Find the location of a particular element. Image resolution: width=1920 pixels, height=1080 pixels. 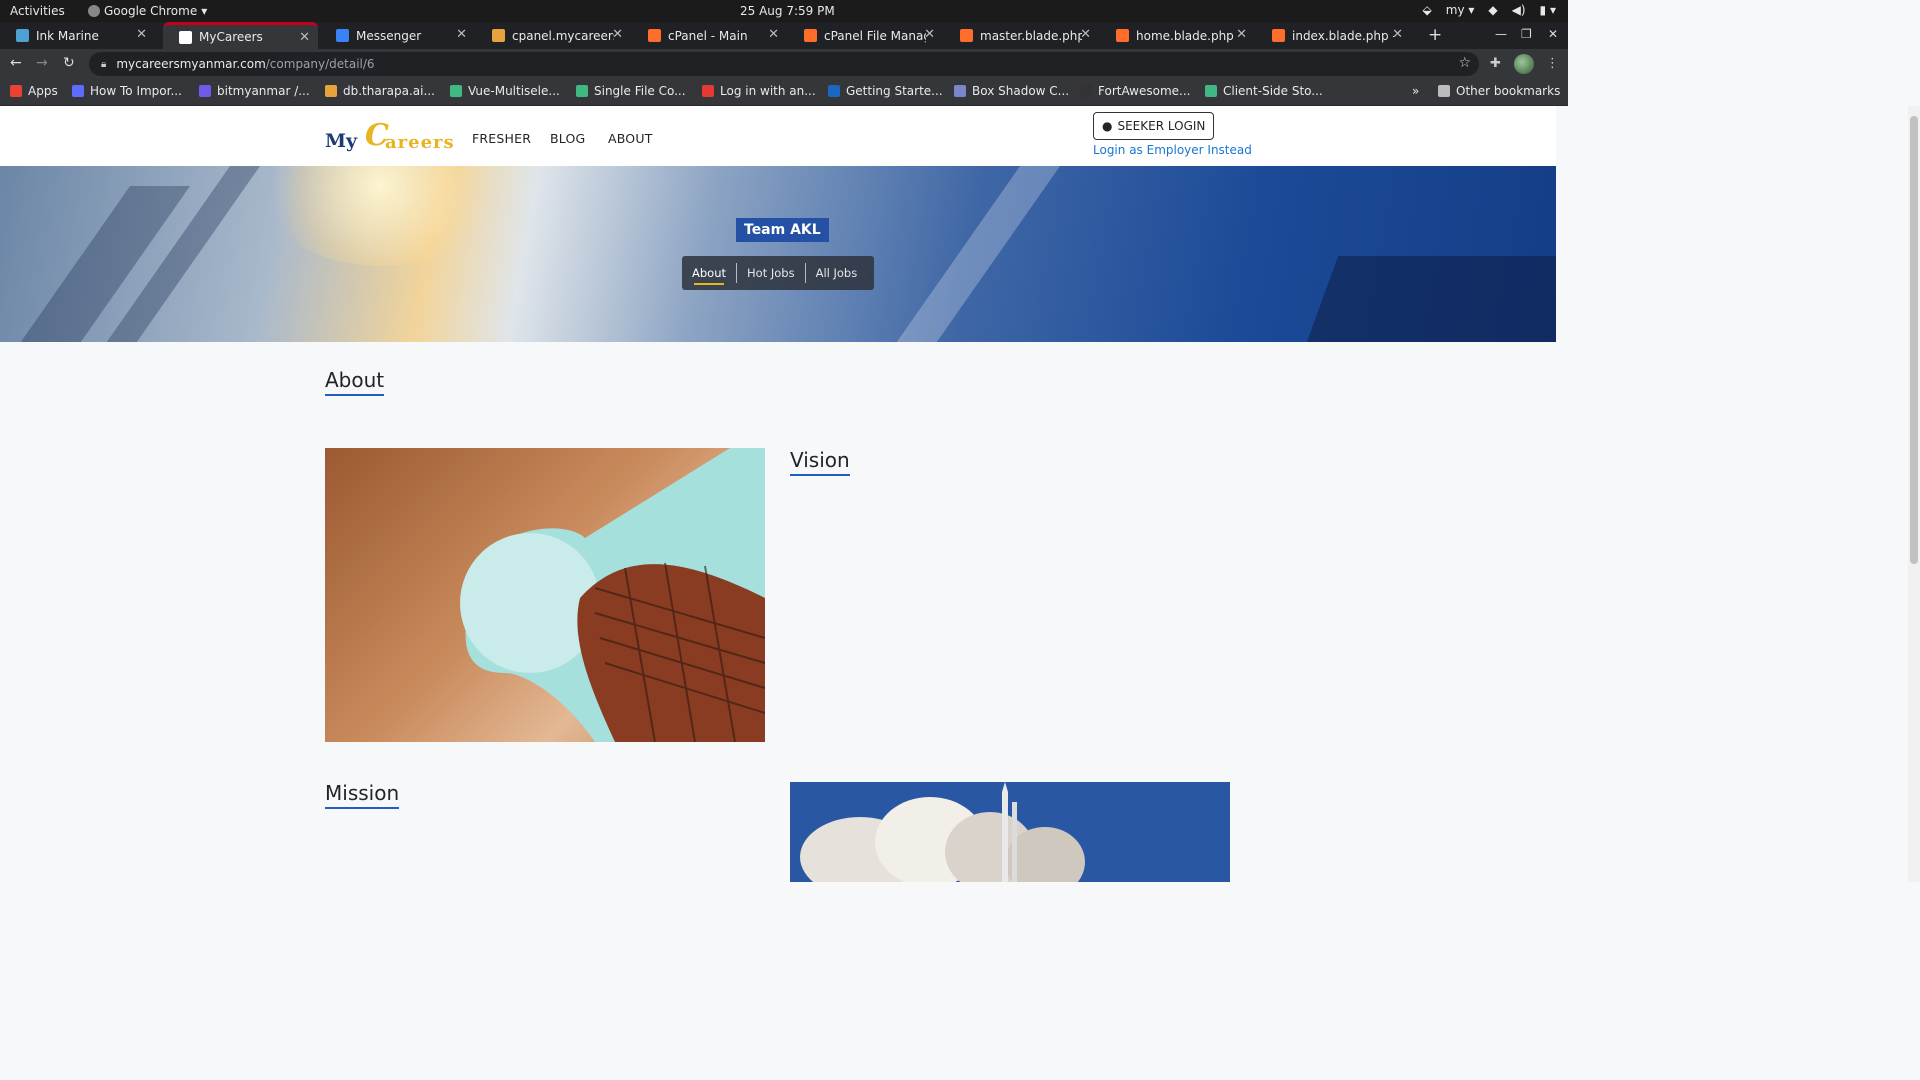

chrome-icon is located at coordinates (94, 11).